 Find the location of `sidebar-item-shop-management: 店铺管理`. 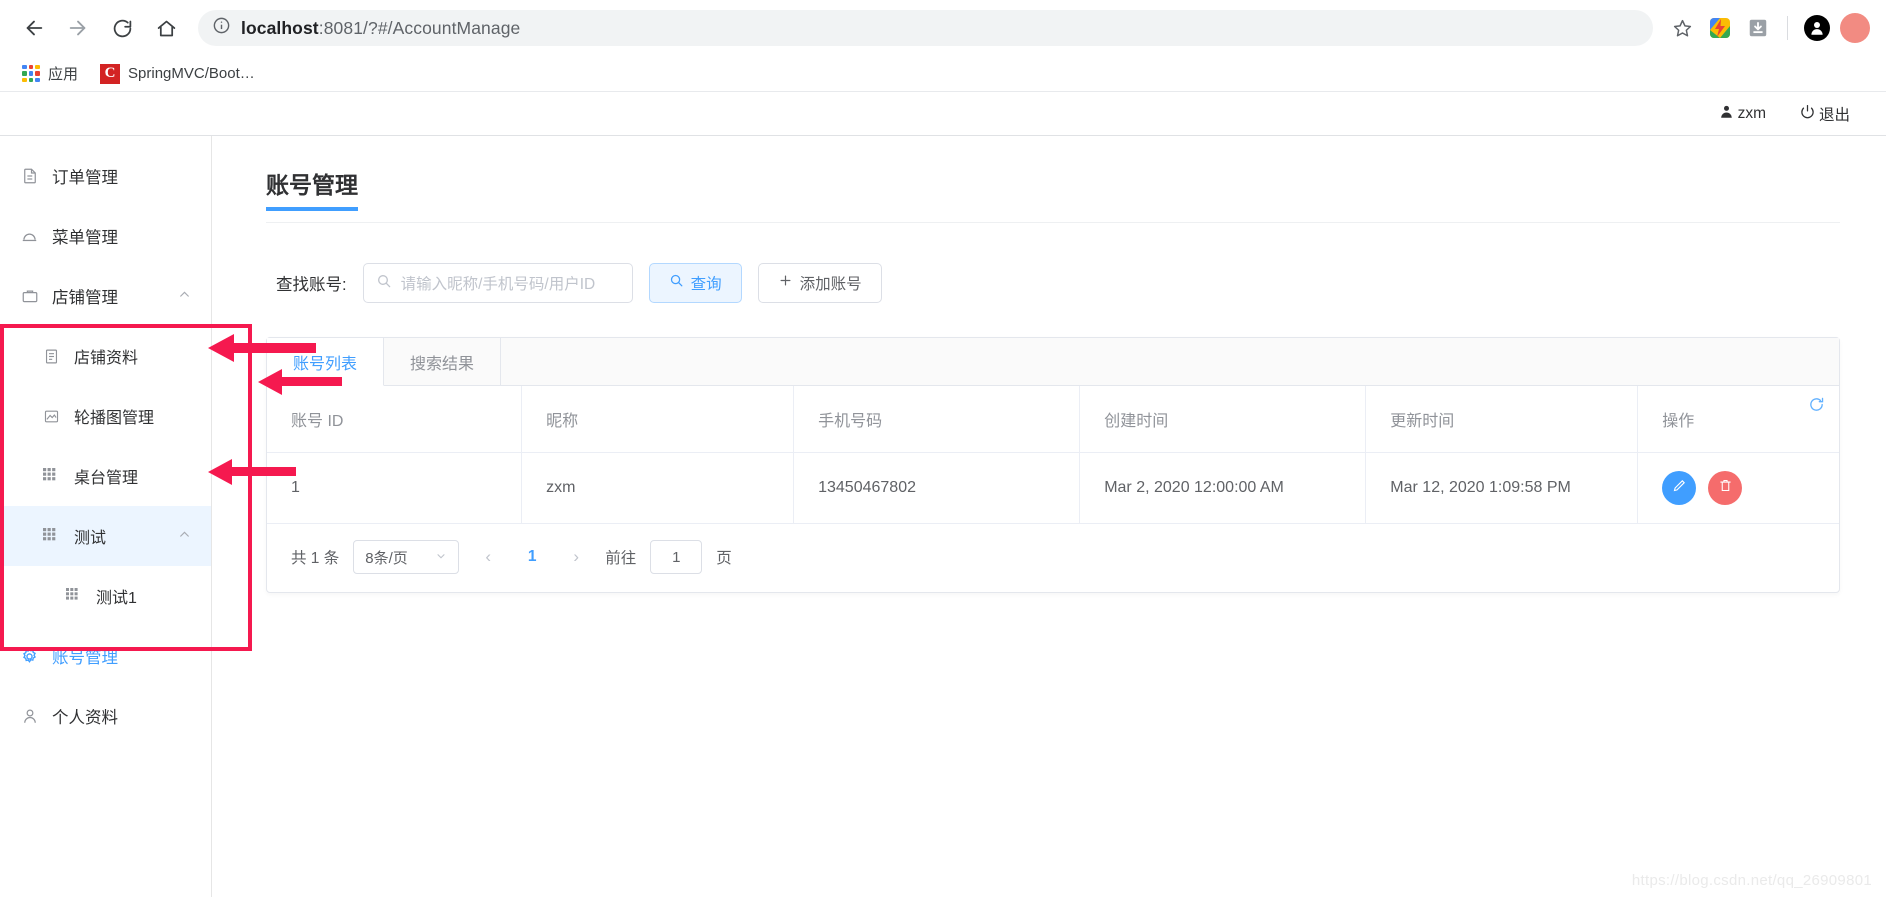

sidebar-item-shop-management: 店铺管理 is located at coordinates (105, 296).